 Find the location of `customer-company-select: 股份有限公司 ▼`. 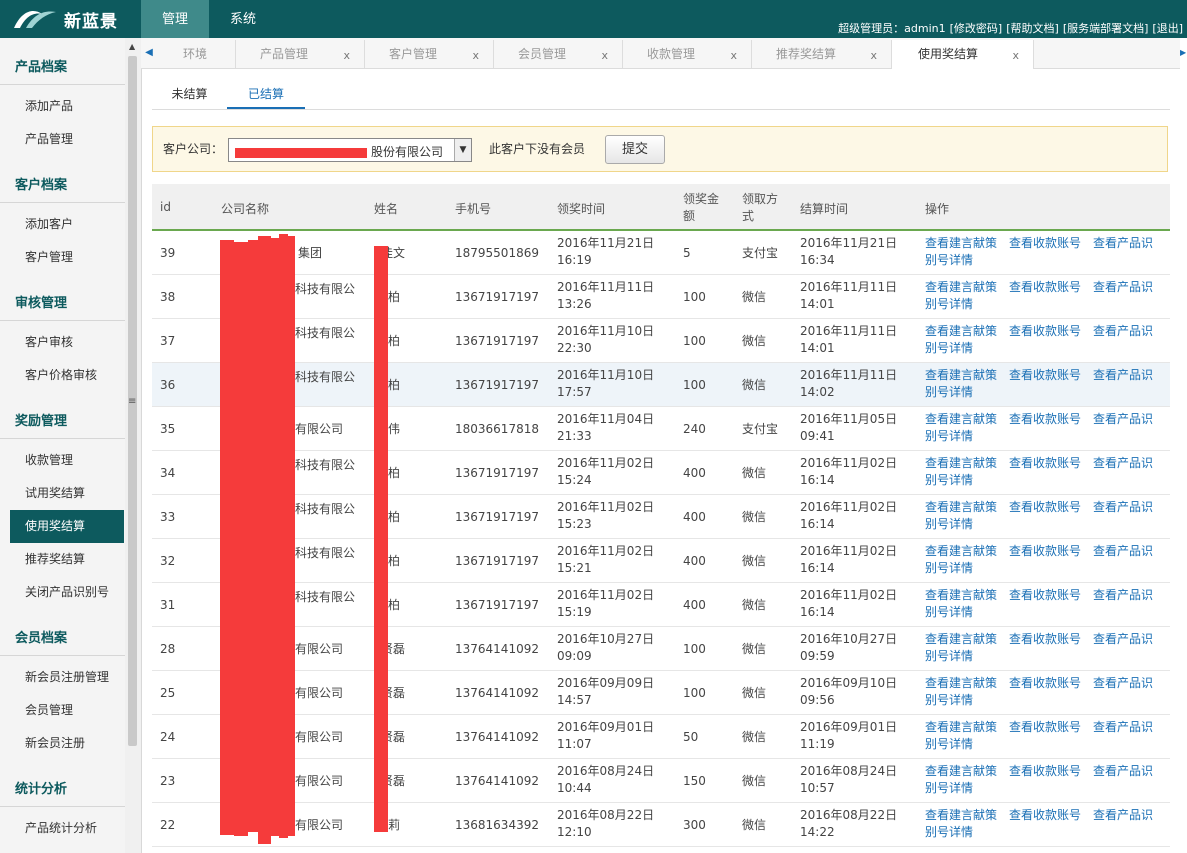

customer-company-select: 股份有限公司 ▼ is located at coordinates (350, 150).